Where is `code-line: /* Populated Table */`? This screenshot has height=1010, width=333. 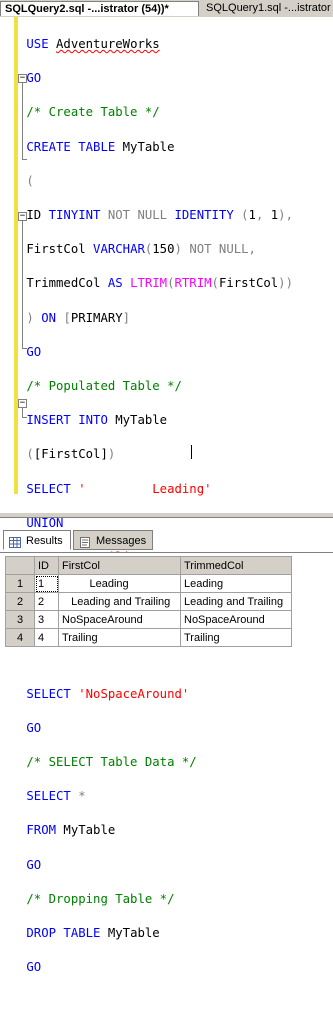 code-line: /* Populated Table */ is located at coordinates (104, 385).